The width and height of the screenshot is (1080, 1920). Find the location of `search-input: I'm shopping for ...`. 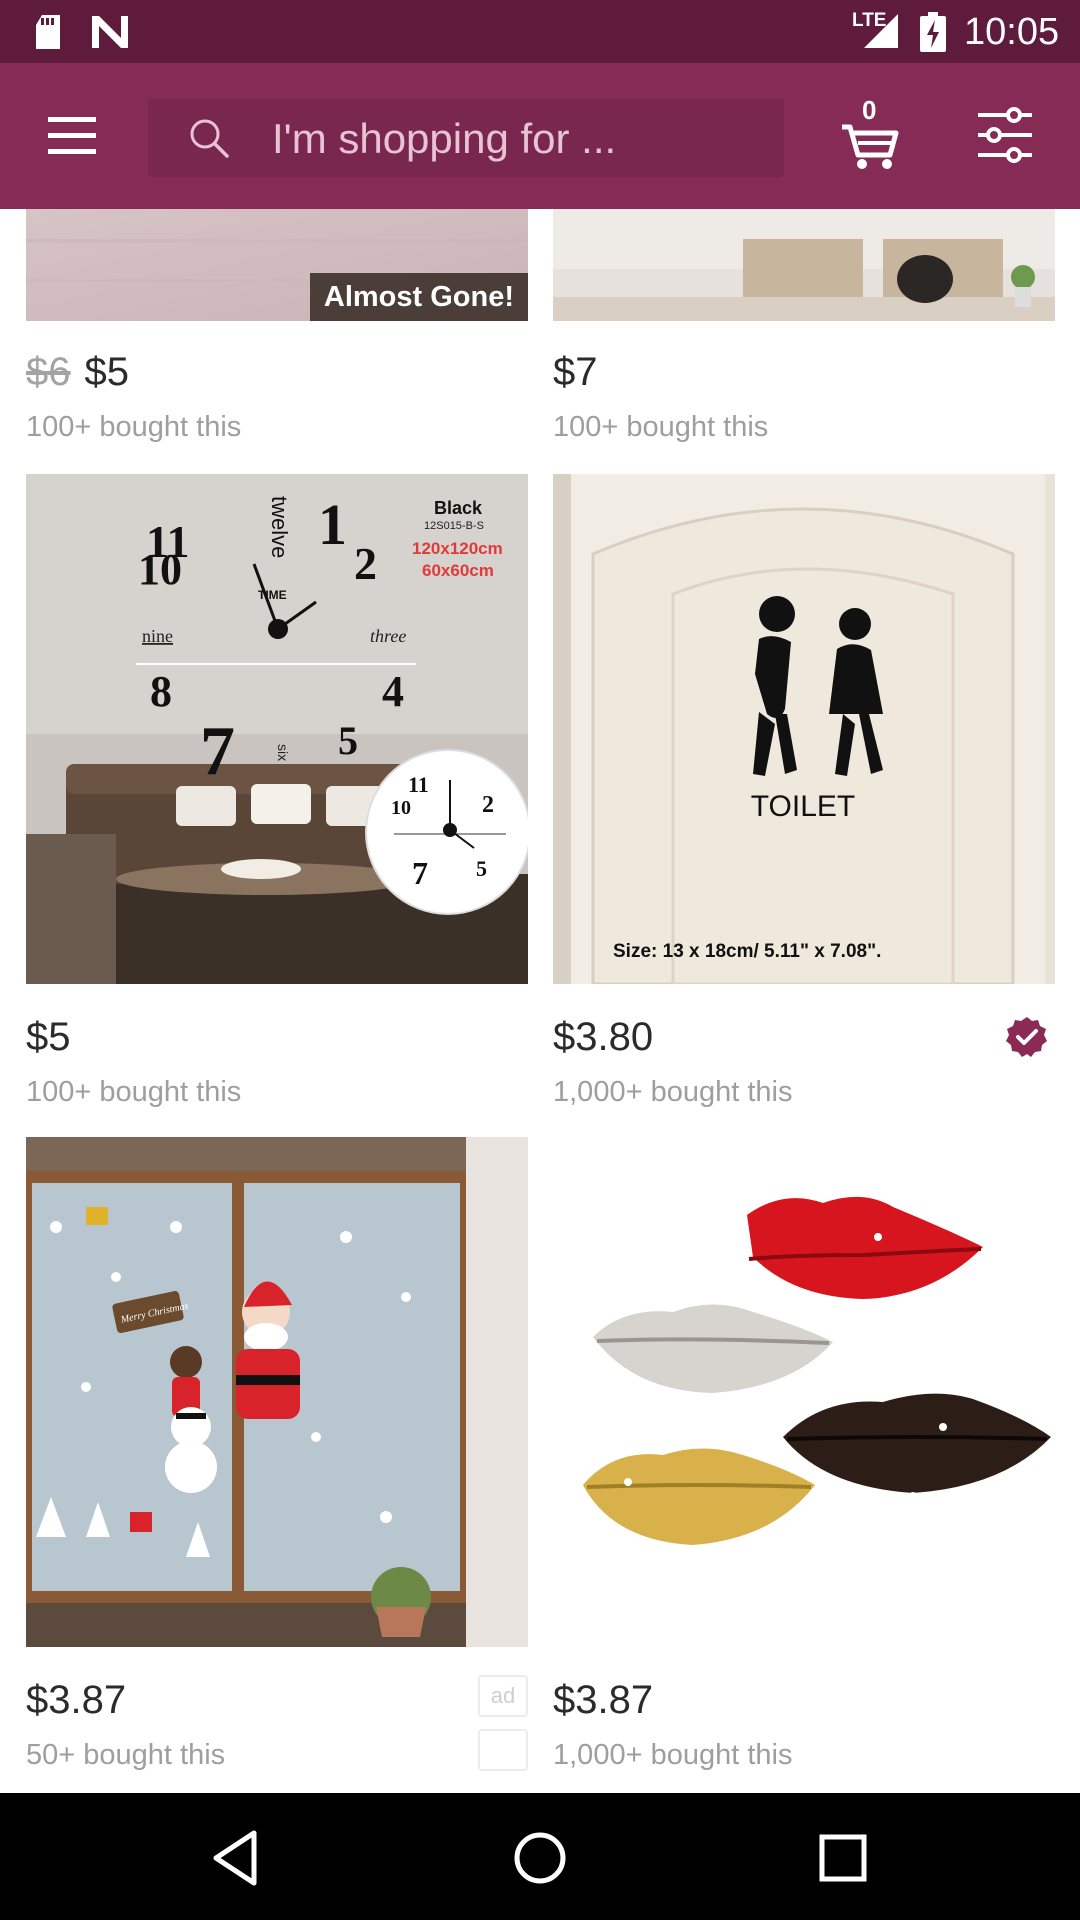

search-input: I'm shopping for ... is located at coordinates (466, 138).